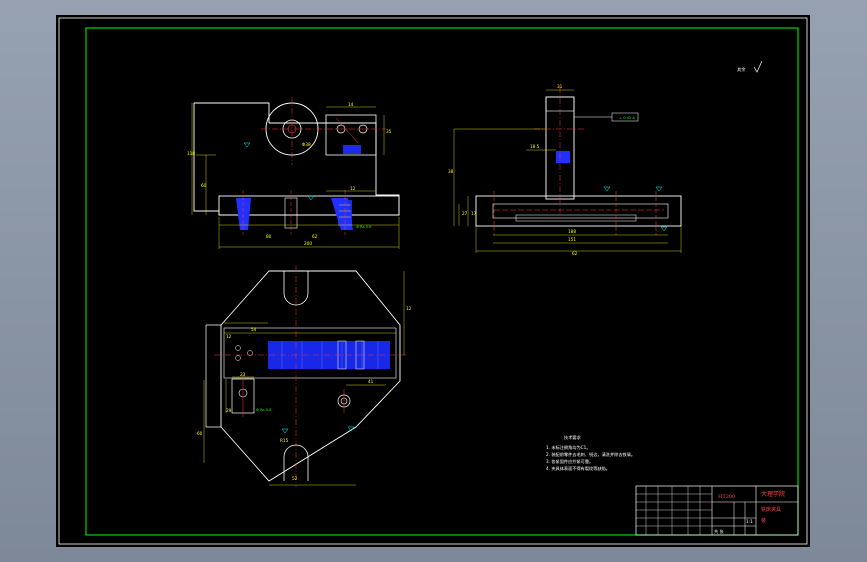 This screenshot has width=867, height=562. Describe the element at coordinates (741, 69) in the screenshot. I see `roughness-note: 其余` at that location.